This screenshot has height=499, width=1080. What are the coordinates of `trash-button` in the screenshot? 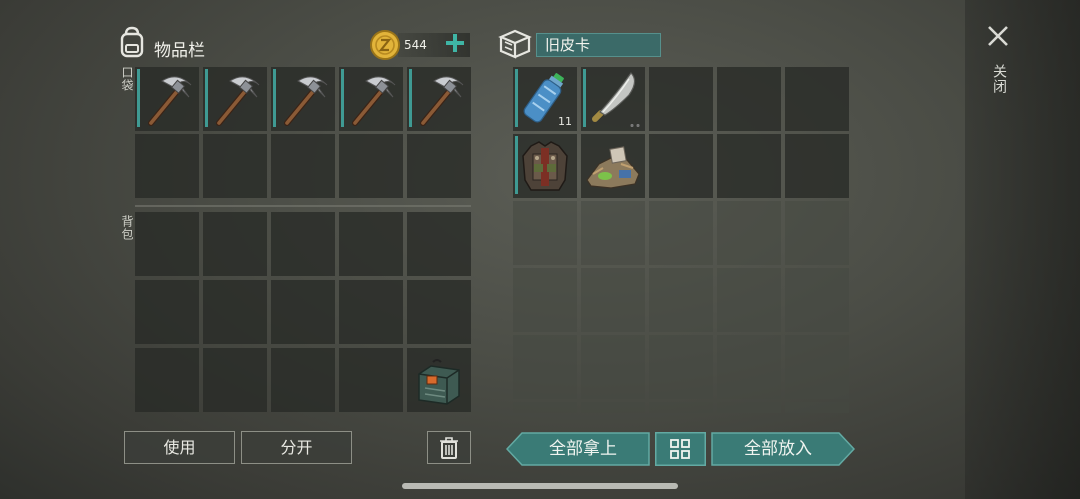 It's located at (449, 447).